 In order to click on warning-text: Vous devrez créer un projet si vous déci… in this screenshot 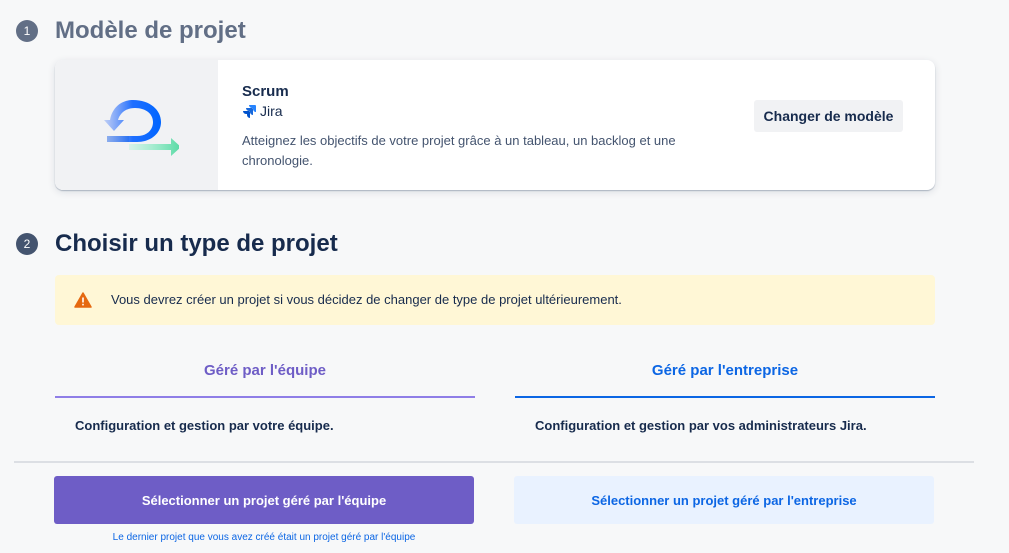, I will do `click(366, 299)`.